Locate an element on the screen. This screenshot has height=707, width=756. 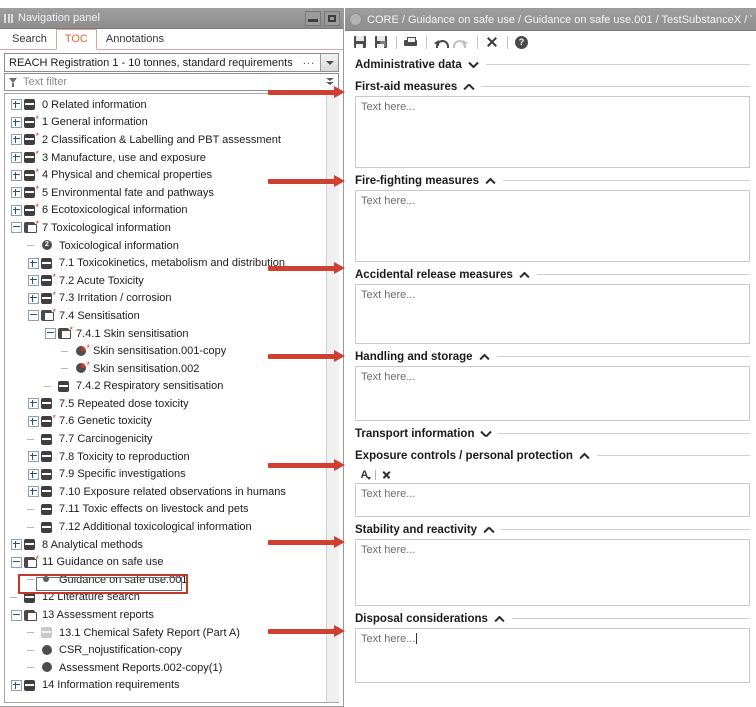
section-header: Stability and reactivity is located at coordinates (552, 529).